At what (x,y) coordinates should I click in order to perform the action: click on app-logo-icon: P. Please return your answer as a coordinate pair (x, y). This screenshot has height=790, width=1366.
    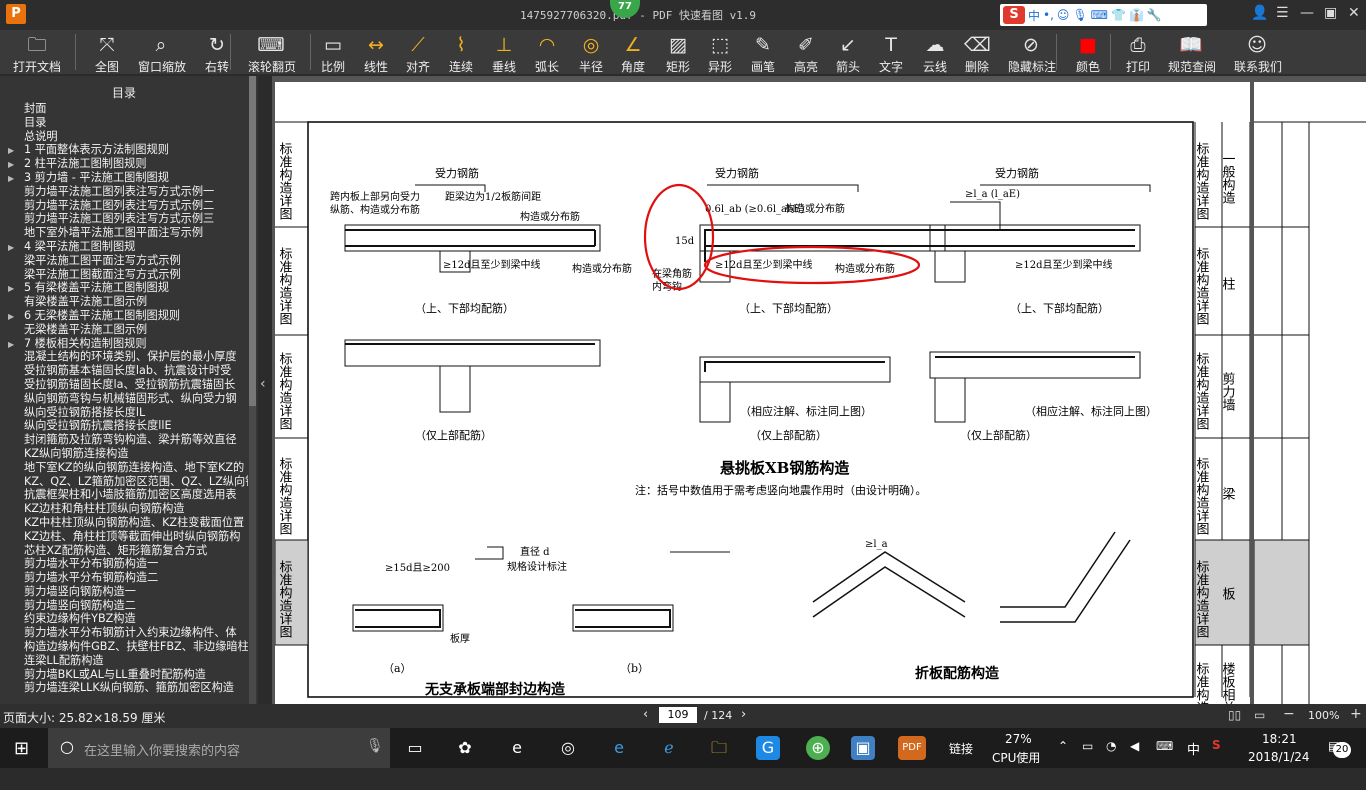
    Looking at the image, I should click on (16, 14).